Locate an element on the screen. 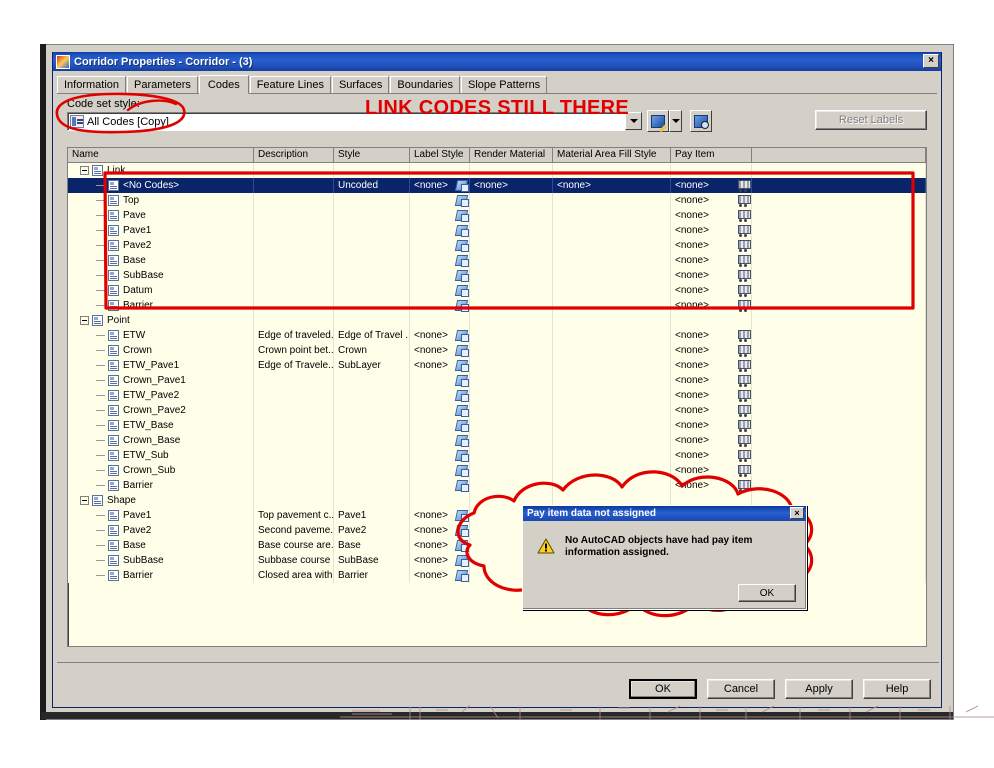  tab-parameters: Parameters is located at coordinates (162, 84).